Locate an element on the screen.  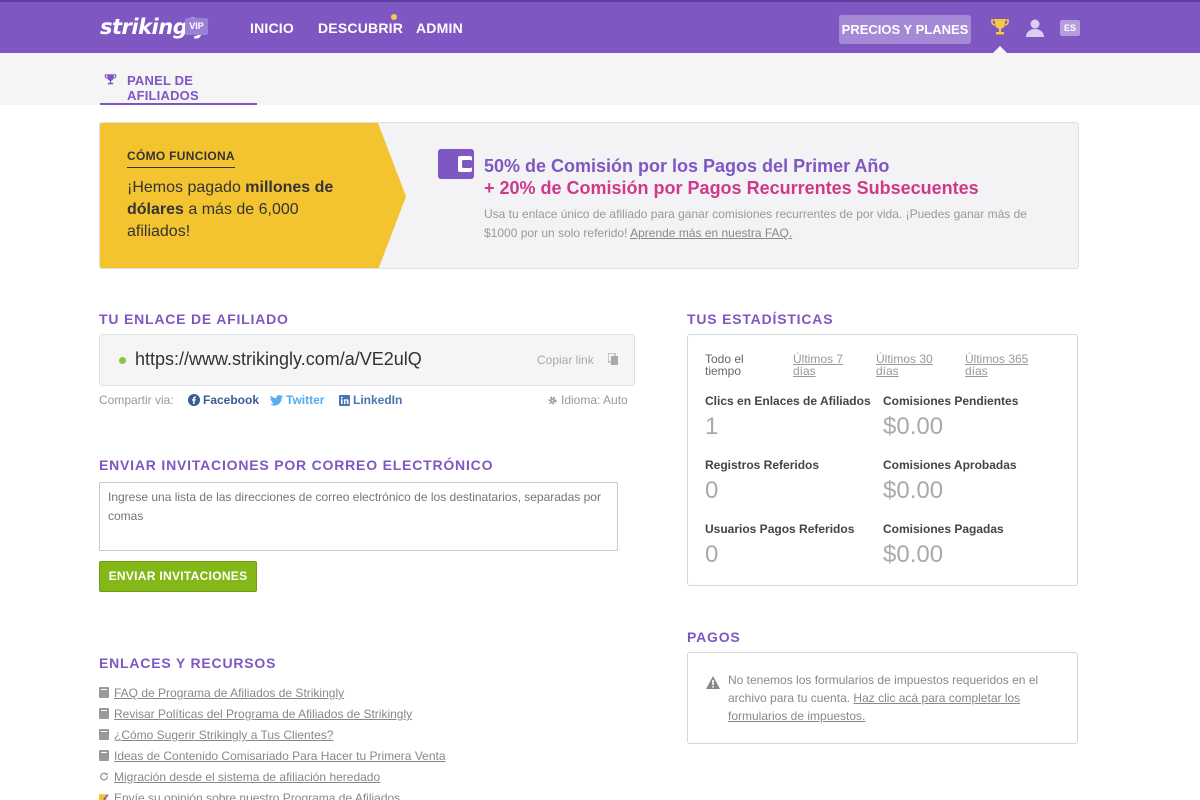
share-linkedin: LinkedIn is located at coordinates (370, 400).